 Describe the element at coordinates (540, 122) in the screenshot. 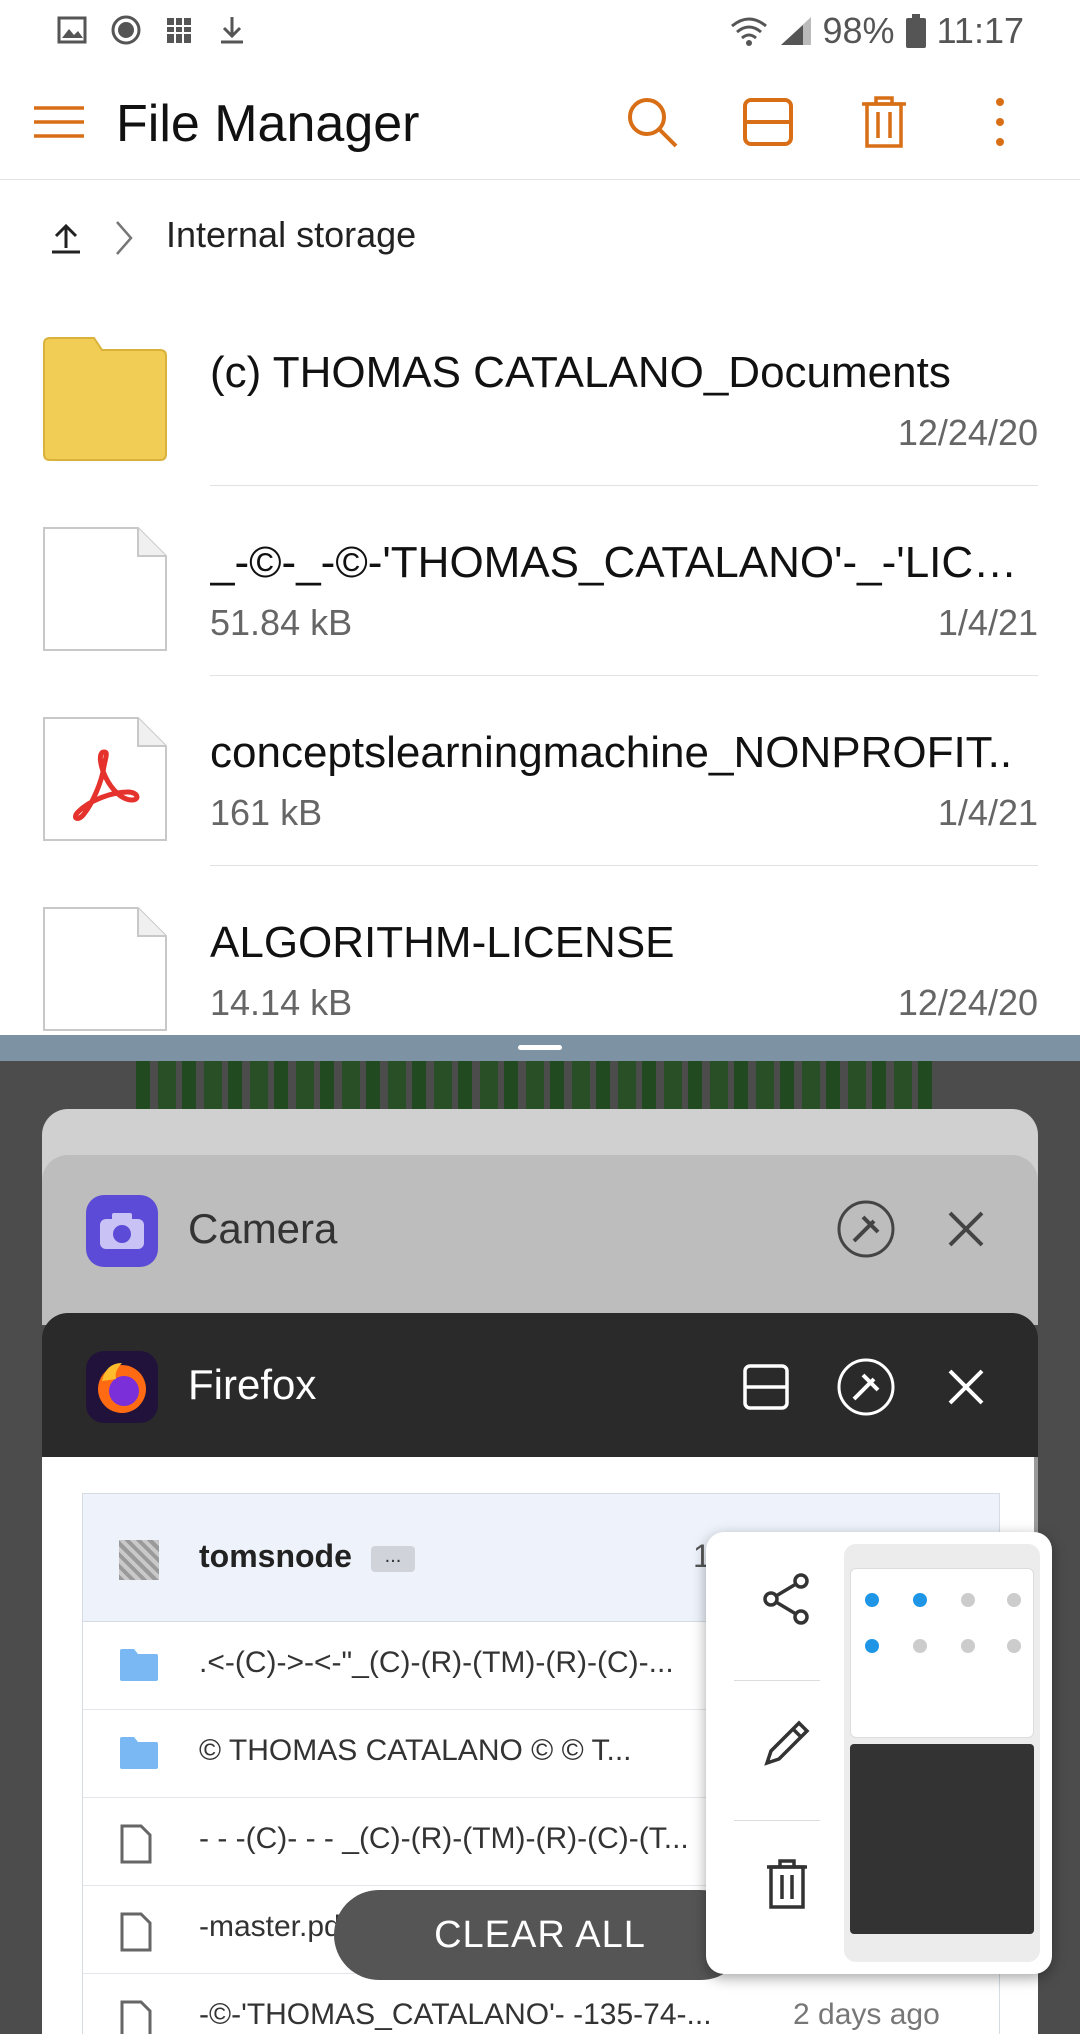

I see `app-bar: File Manager` at that location.